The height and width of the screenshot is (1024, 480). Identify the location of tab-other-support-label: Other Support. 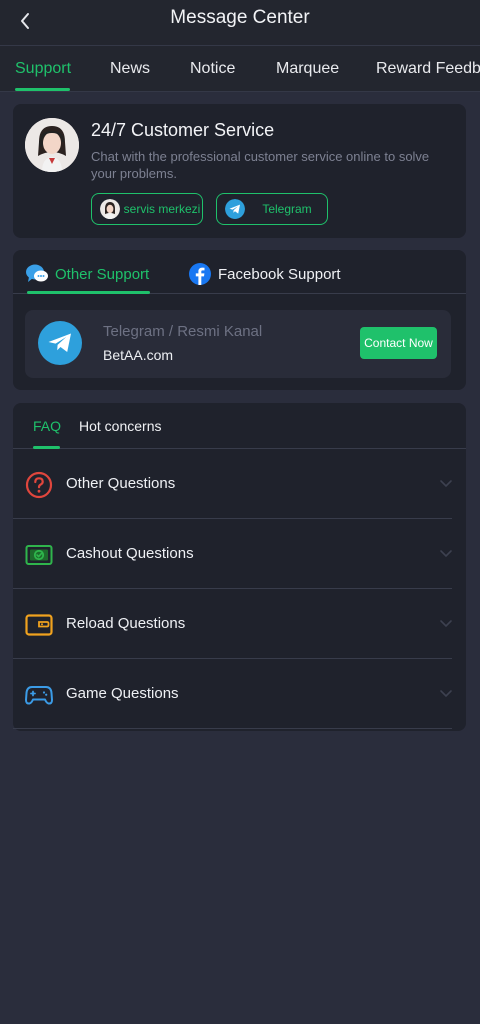
(102, 274).